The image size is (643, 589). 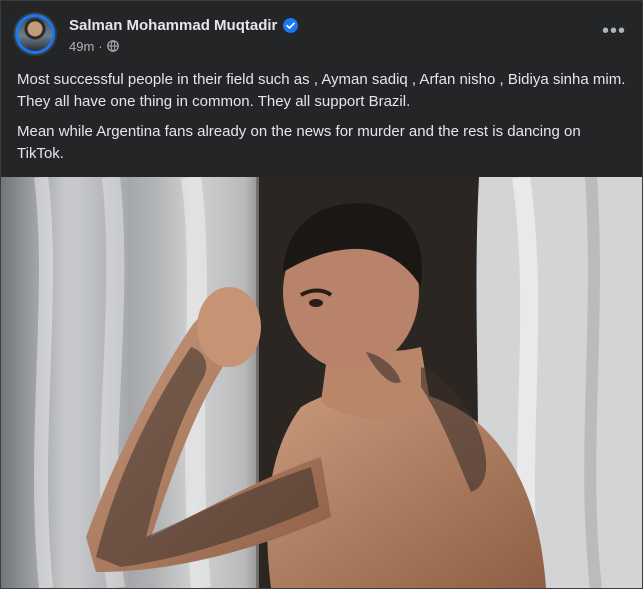 What do you see at coordinates (173, 25) in the screenshot?
I see `author-name: Salman Mohammad Muqtadir` at bounding box center [173, 25].